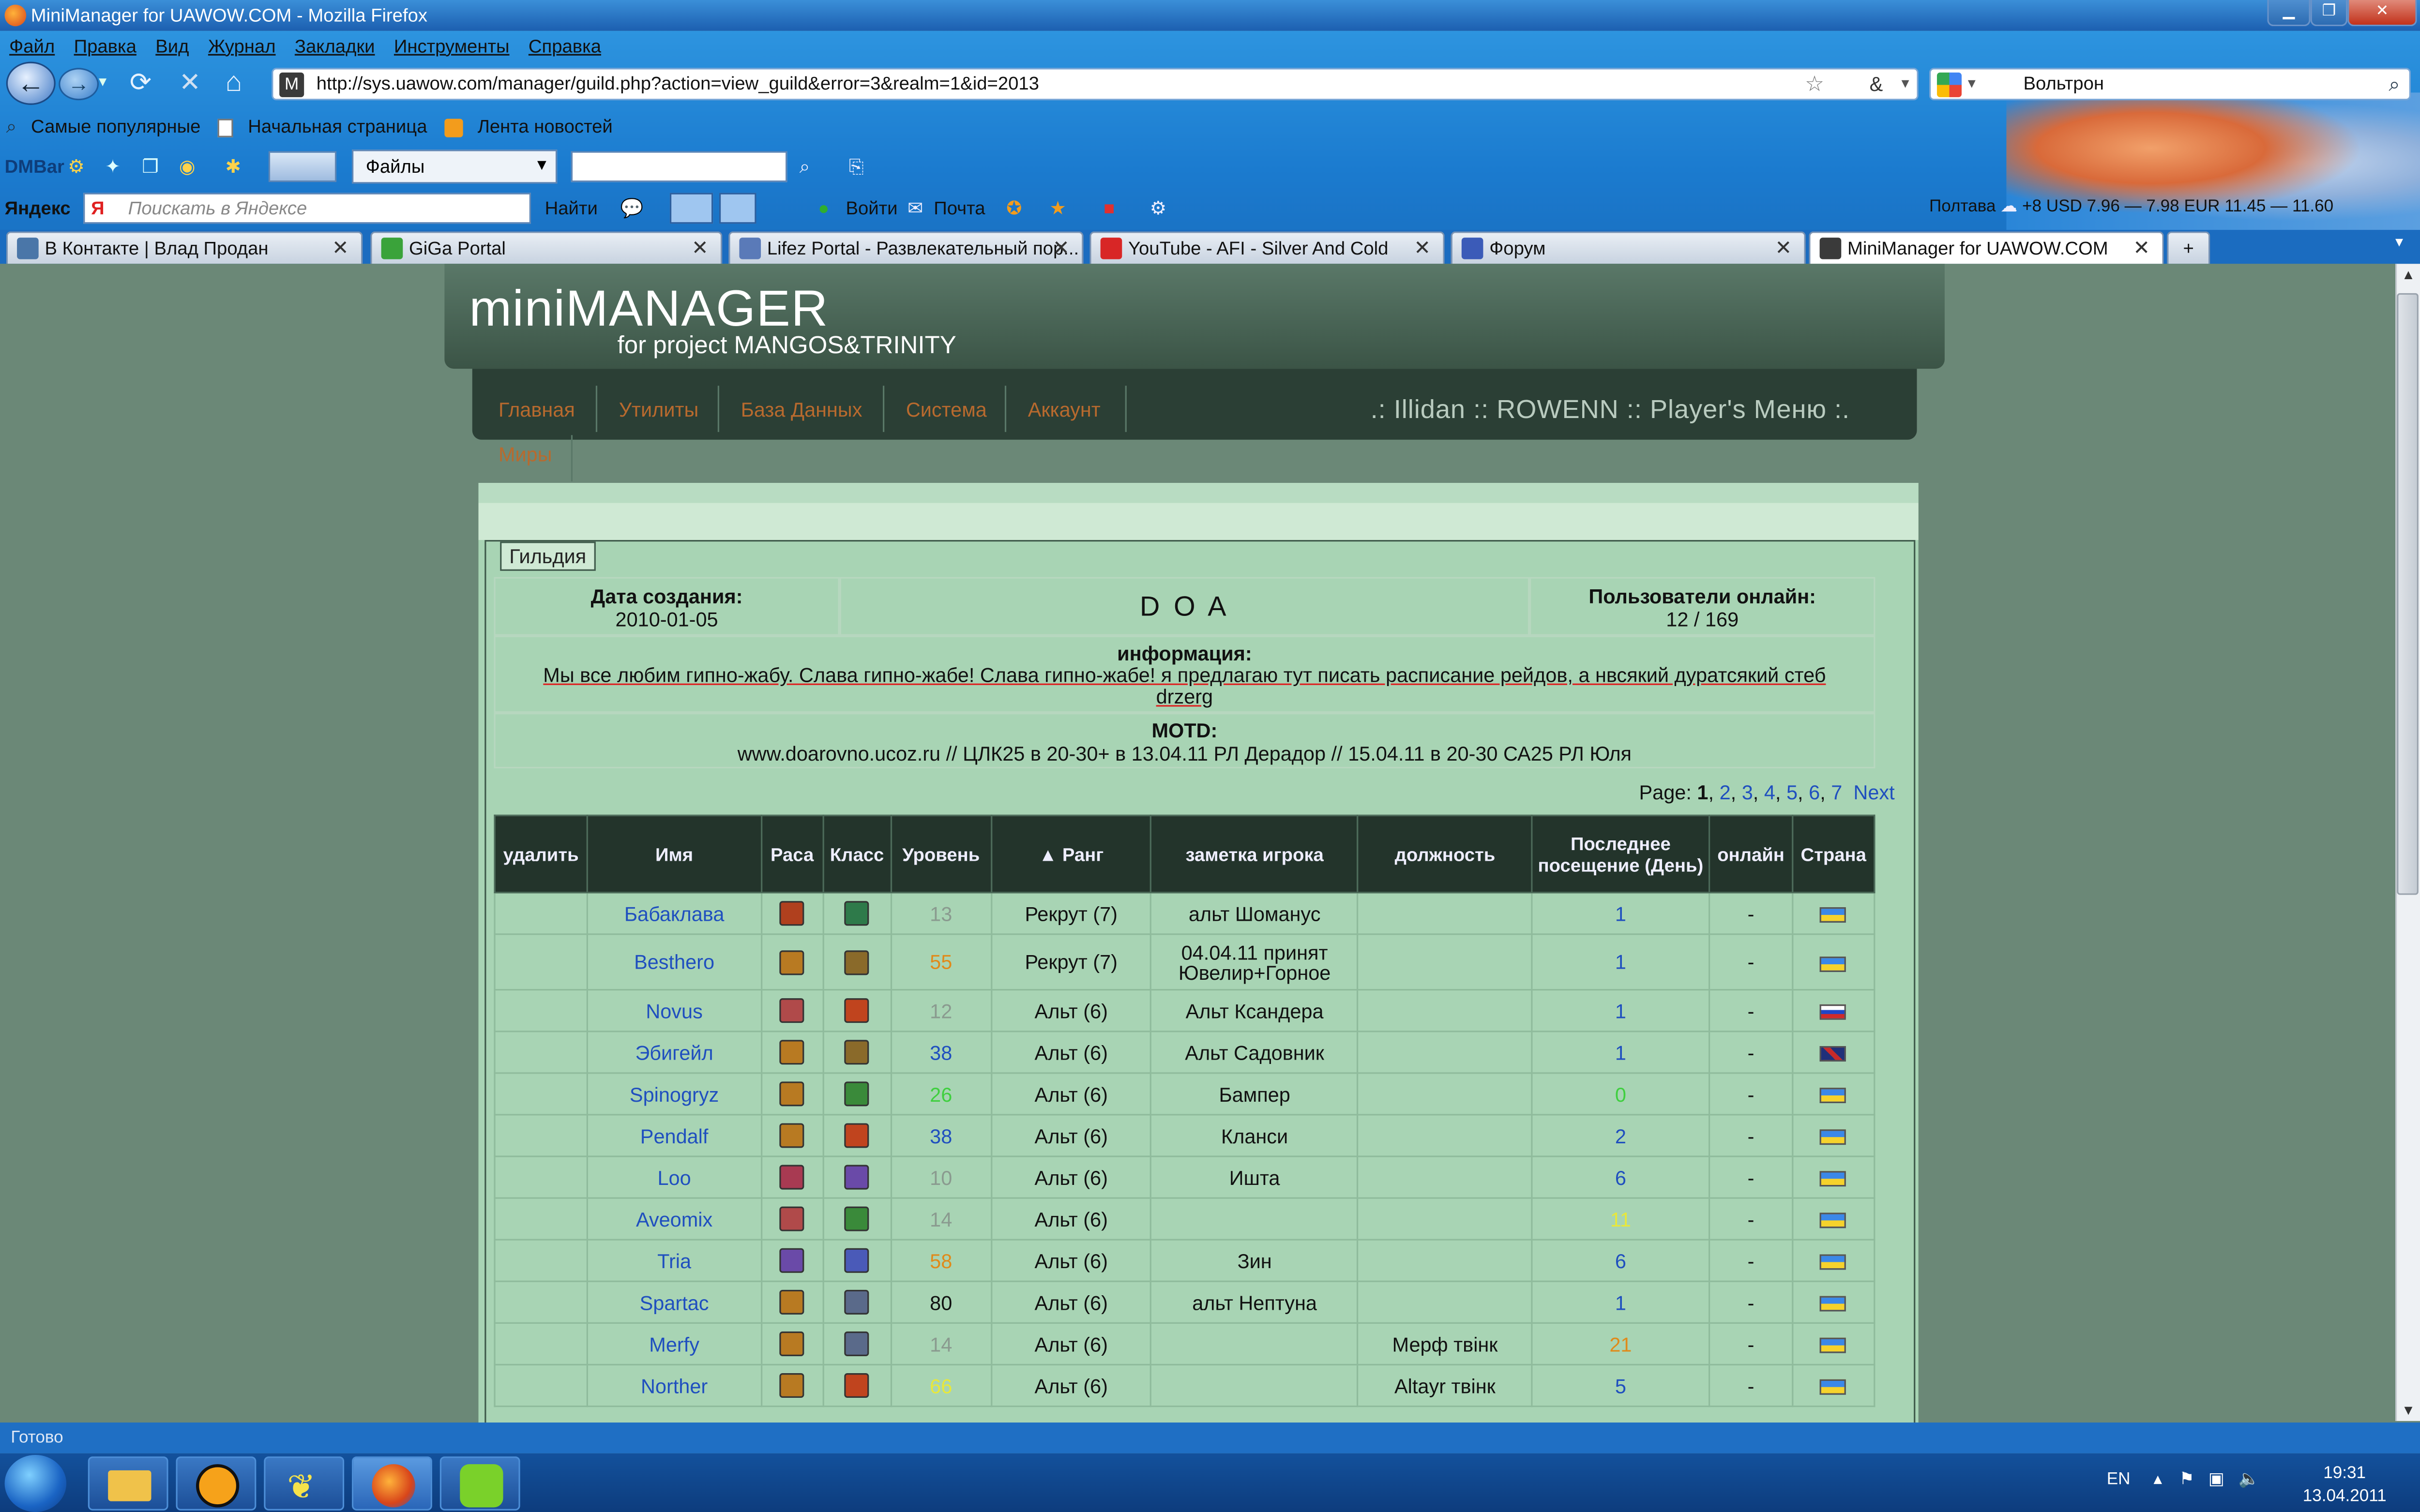 This screenshot has width=2420, height=1512. I want to click on search-icon: ⌕, so click(2394, 84).